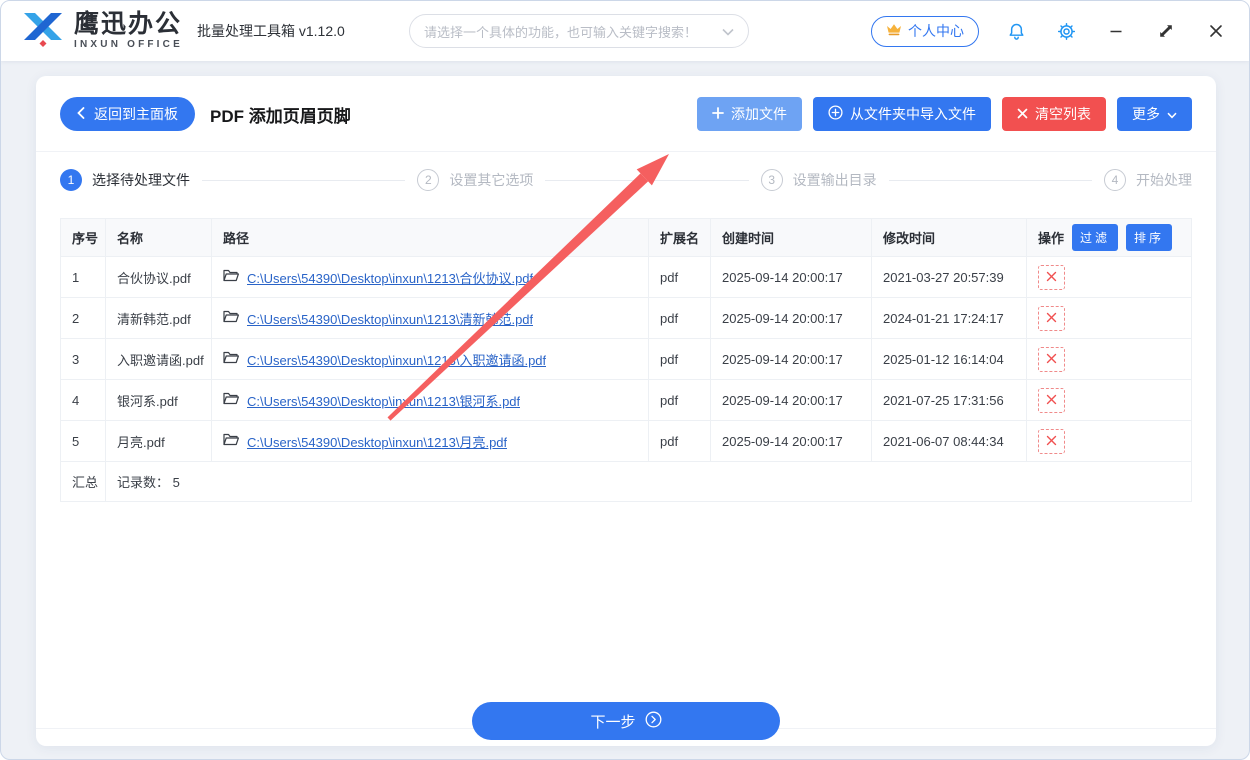  I want to click on back-to-dashboard-button: 返回到主面板, so click(127, 114).